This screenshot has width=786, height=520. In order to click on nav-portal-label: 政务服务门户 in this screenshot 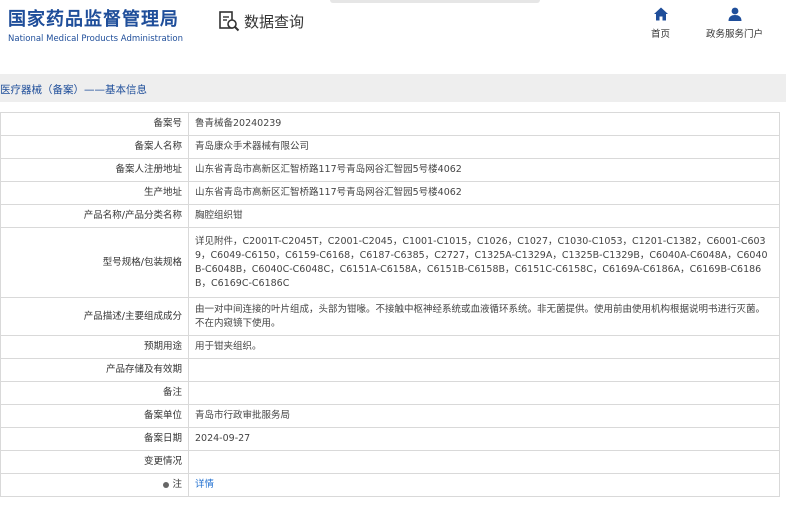, I will do `click(735, 34)`.